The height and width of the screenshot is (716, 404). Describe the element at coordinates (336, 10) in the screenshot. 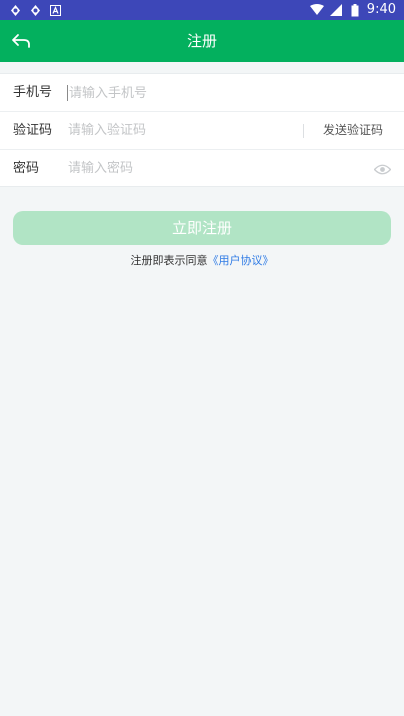

I see `signal-icon` at that location.